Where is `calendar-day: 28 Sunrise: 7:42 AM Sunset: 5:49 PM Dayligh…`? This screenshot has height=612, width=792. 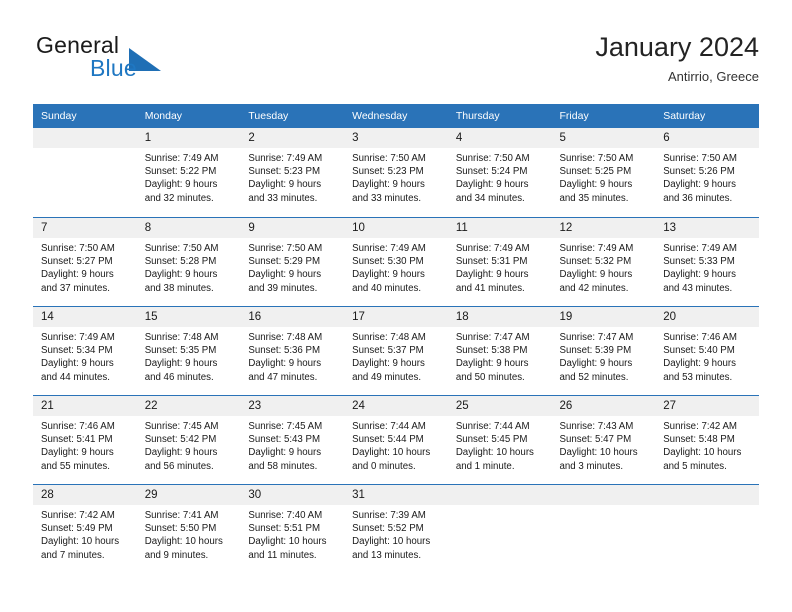
calendar-day: 28 Sunrise: 7:42 AM Sunset: 5:49 PM Dayligh… is located at coordinates (85, 528).